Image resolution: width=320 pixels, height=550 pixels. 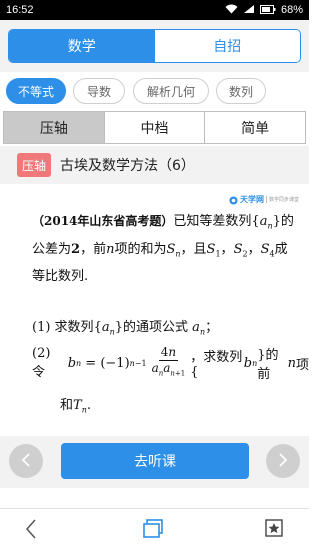 I want to click on brand-tagline: 数学同步课堂, so click(x=282, y=199).